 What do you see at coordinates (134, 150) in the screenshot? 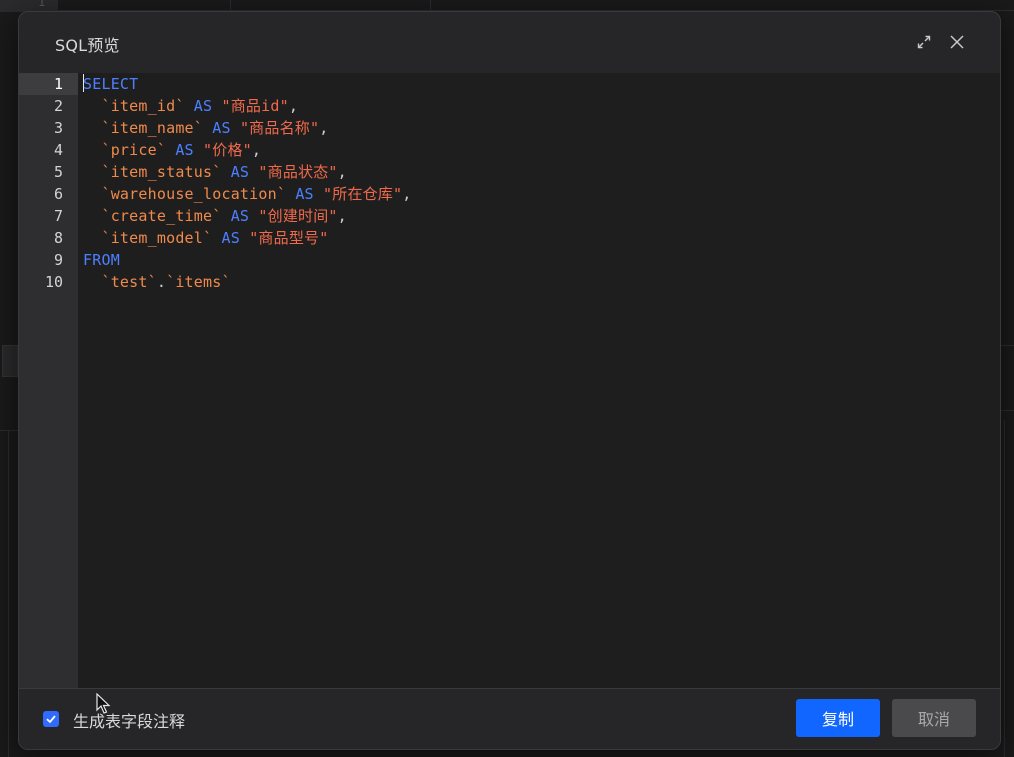
I see `code-token: `price`` at bounding box center [134, 150].